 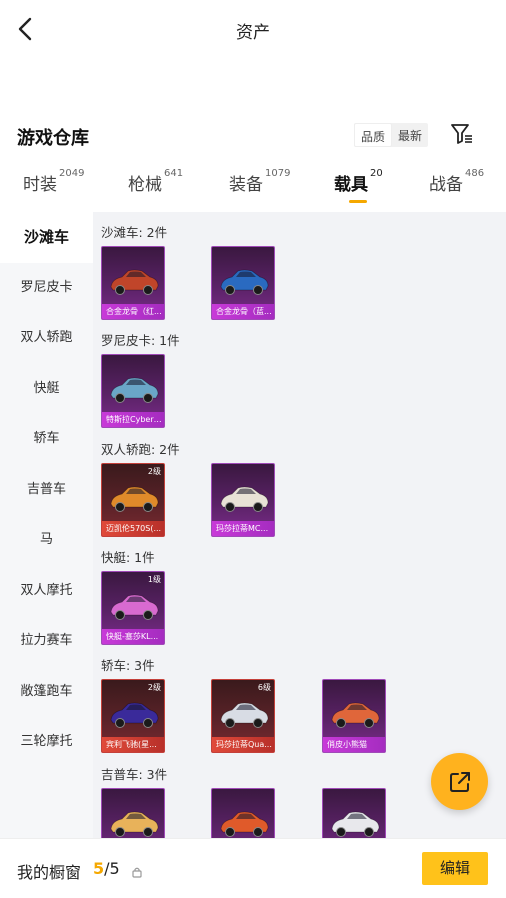 I want to click on tab-fashion: 时装2049, so click(x=53, y=181).